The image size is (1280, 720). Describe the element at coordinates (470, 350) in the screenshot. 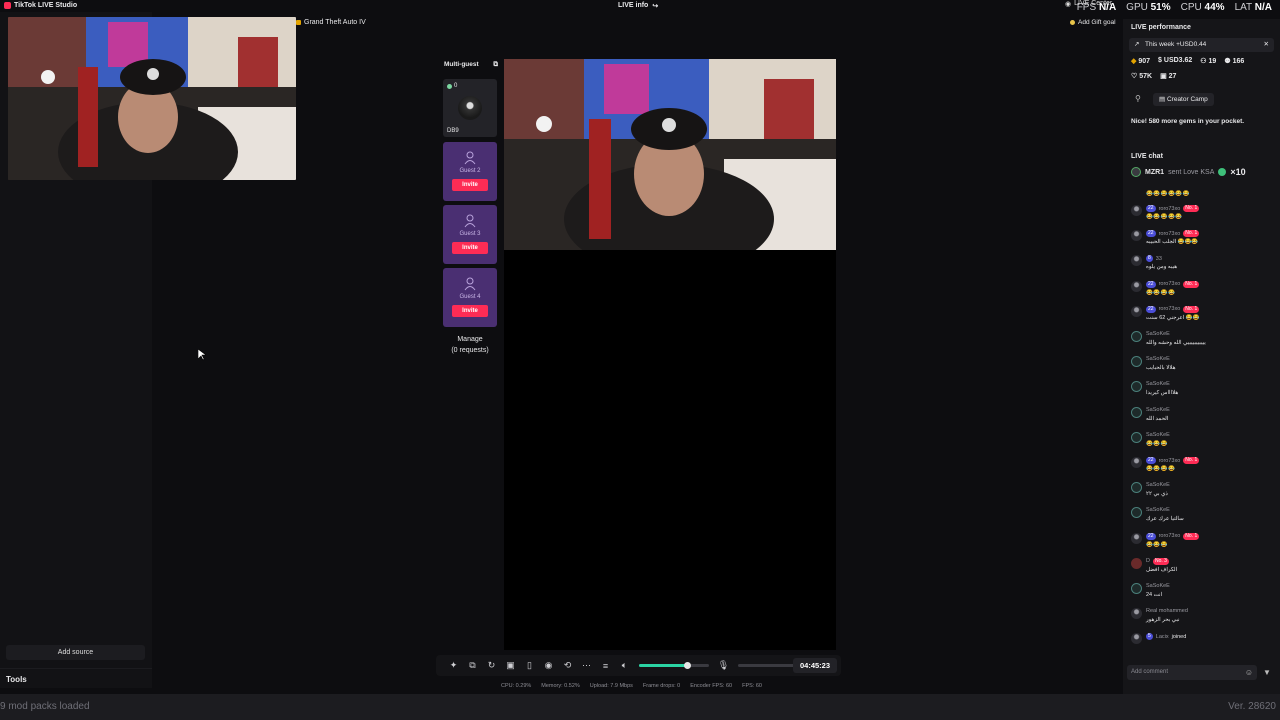

I see `manage-requests-count: (0 requests)` at that location.